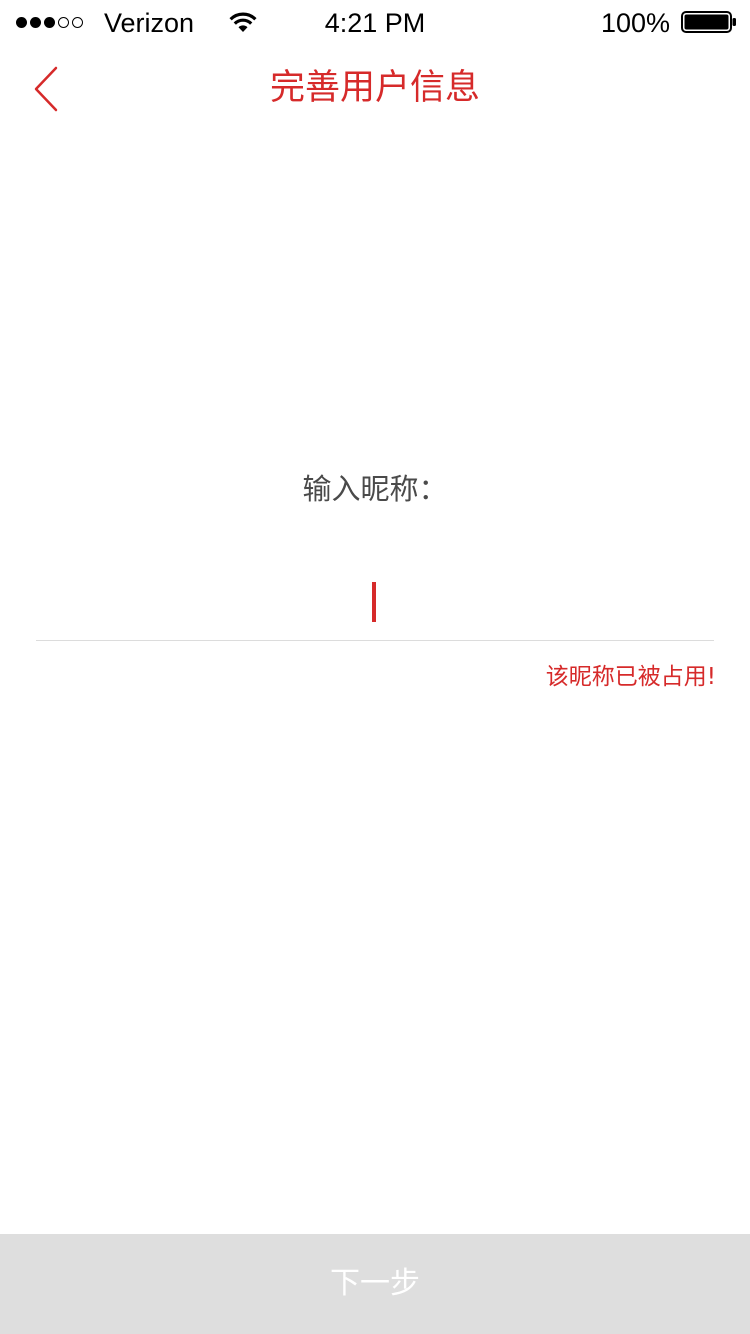 This screenshot has width=750, height=1334. Describe the element at coordinates (375, 489) in the screenshot. I see `nickname-label: 输入昵称：` at that location.